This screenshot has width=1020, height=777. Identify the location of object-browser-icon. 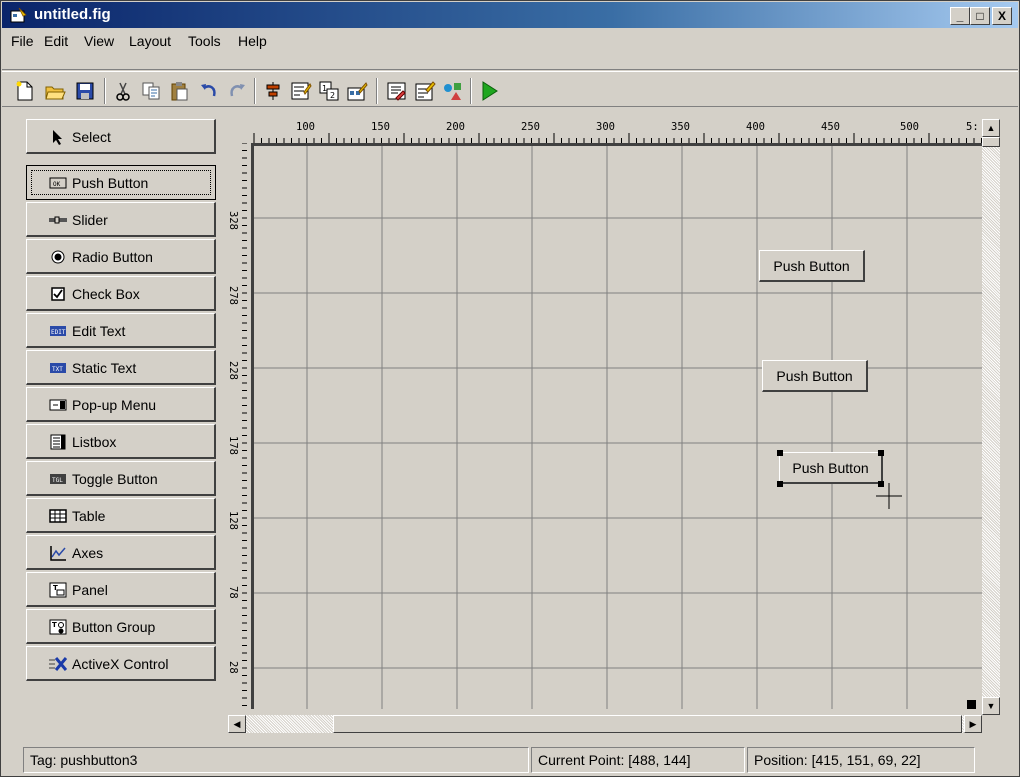
(453, 91).